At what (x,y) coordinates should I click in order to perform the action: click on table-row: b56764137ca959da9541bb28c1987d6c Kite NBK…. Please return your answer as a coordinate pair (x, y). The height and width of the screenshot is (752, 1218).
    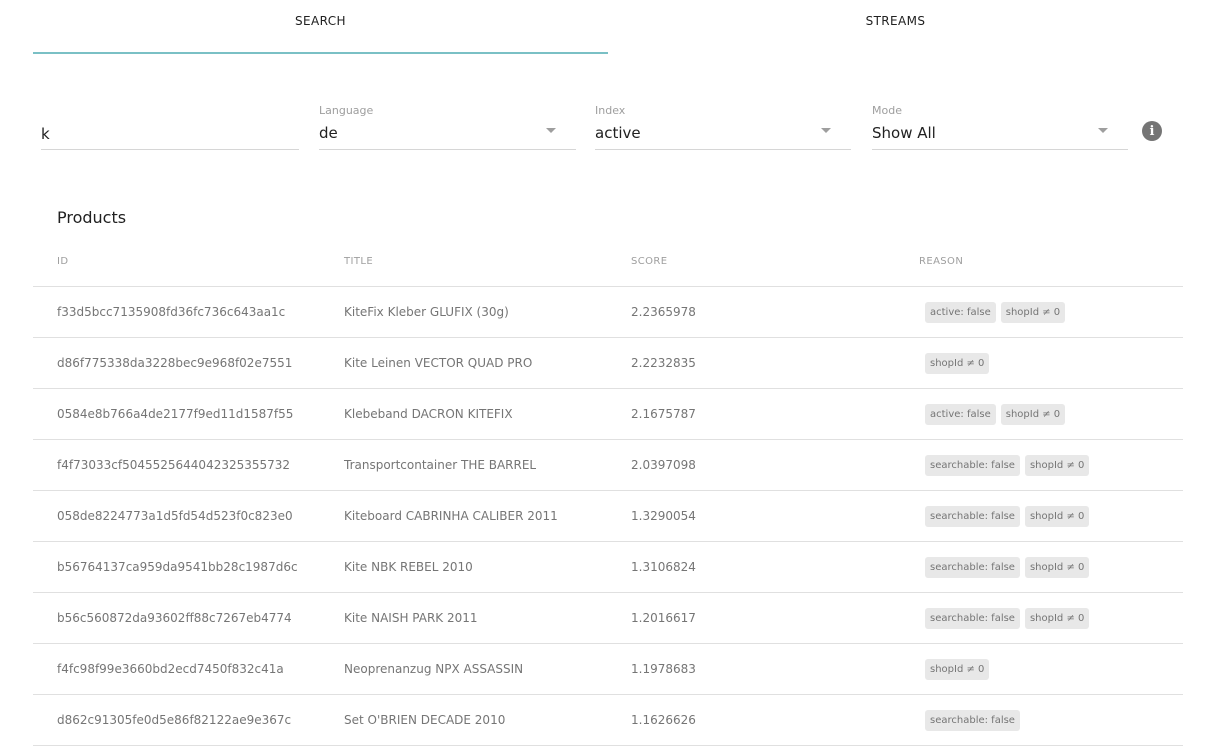
    Looking at the image, I should click on (608, 567).